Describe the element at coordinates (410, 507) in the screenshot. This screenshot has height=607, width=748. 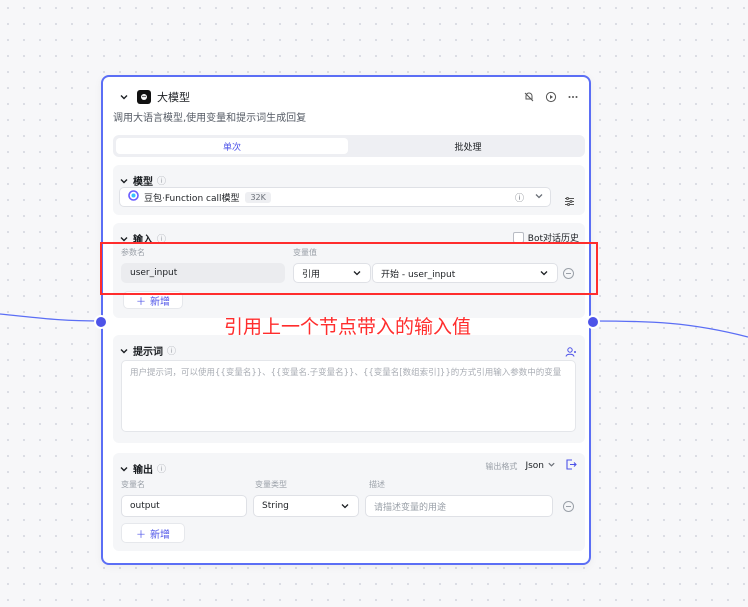
I see `output-desc-placeholder: 请描述变量的用途` at that location.